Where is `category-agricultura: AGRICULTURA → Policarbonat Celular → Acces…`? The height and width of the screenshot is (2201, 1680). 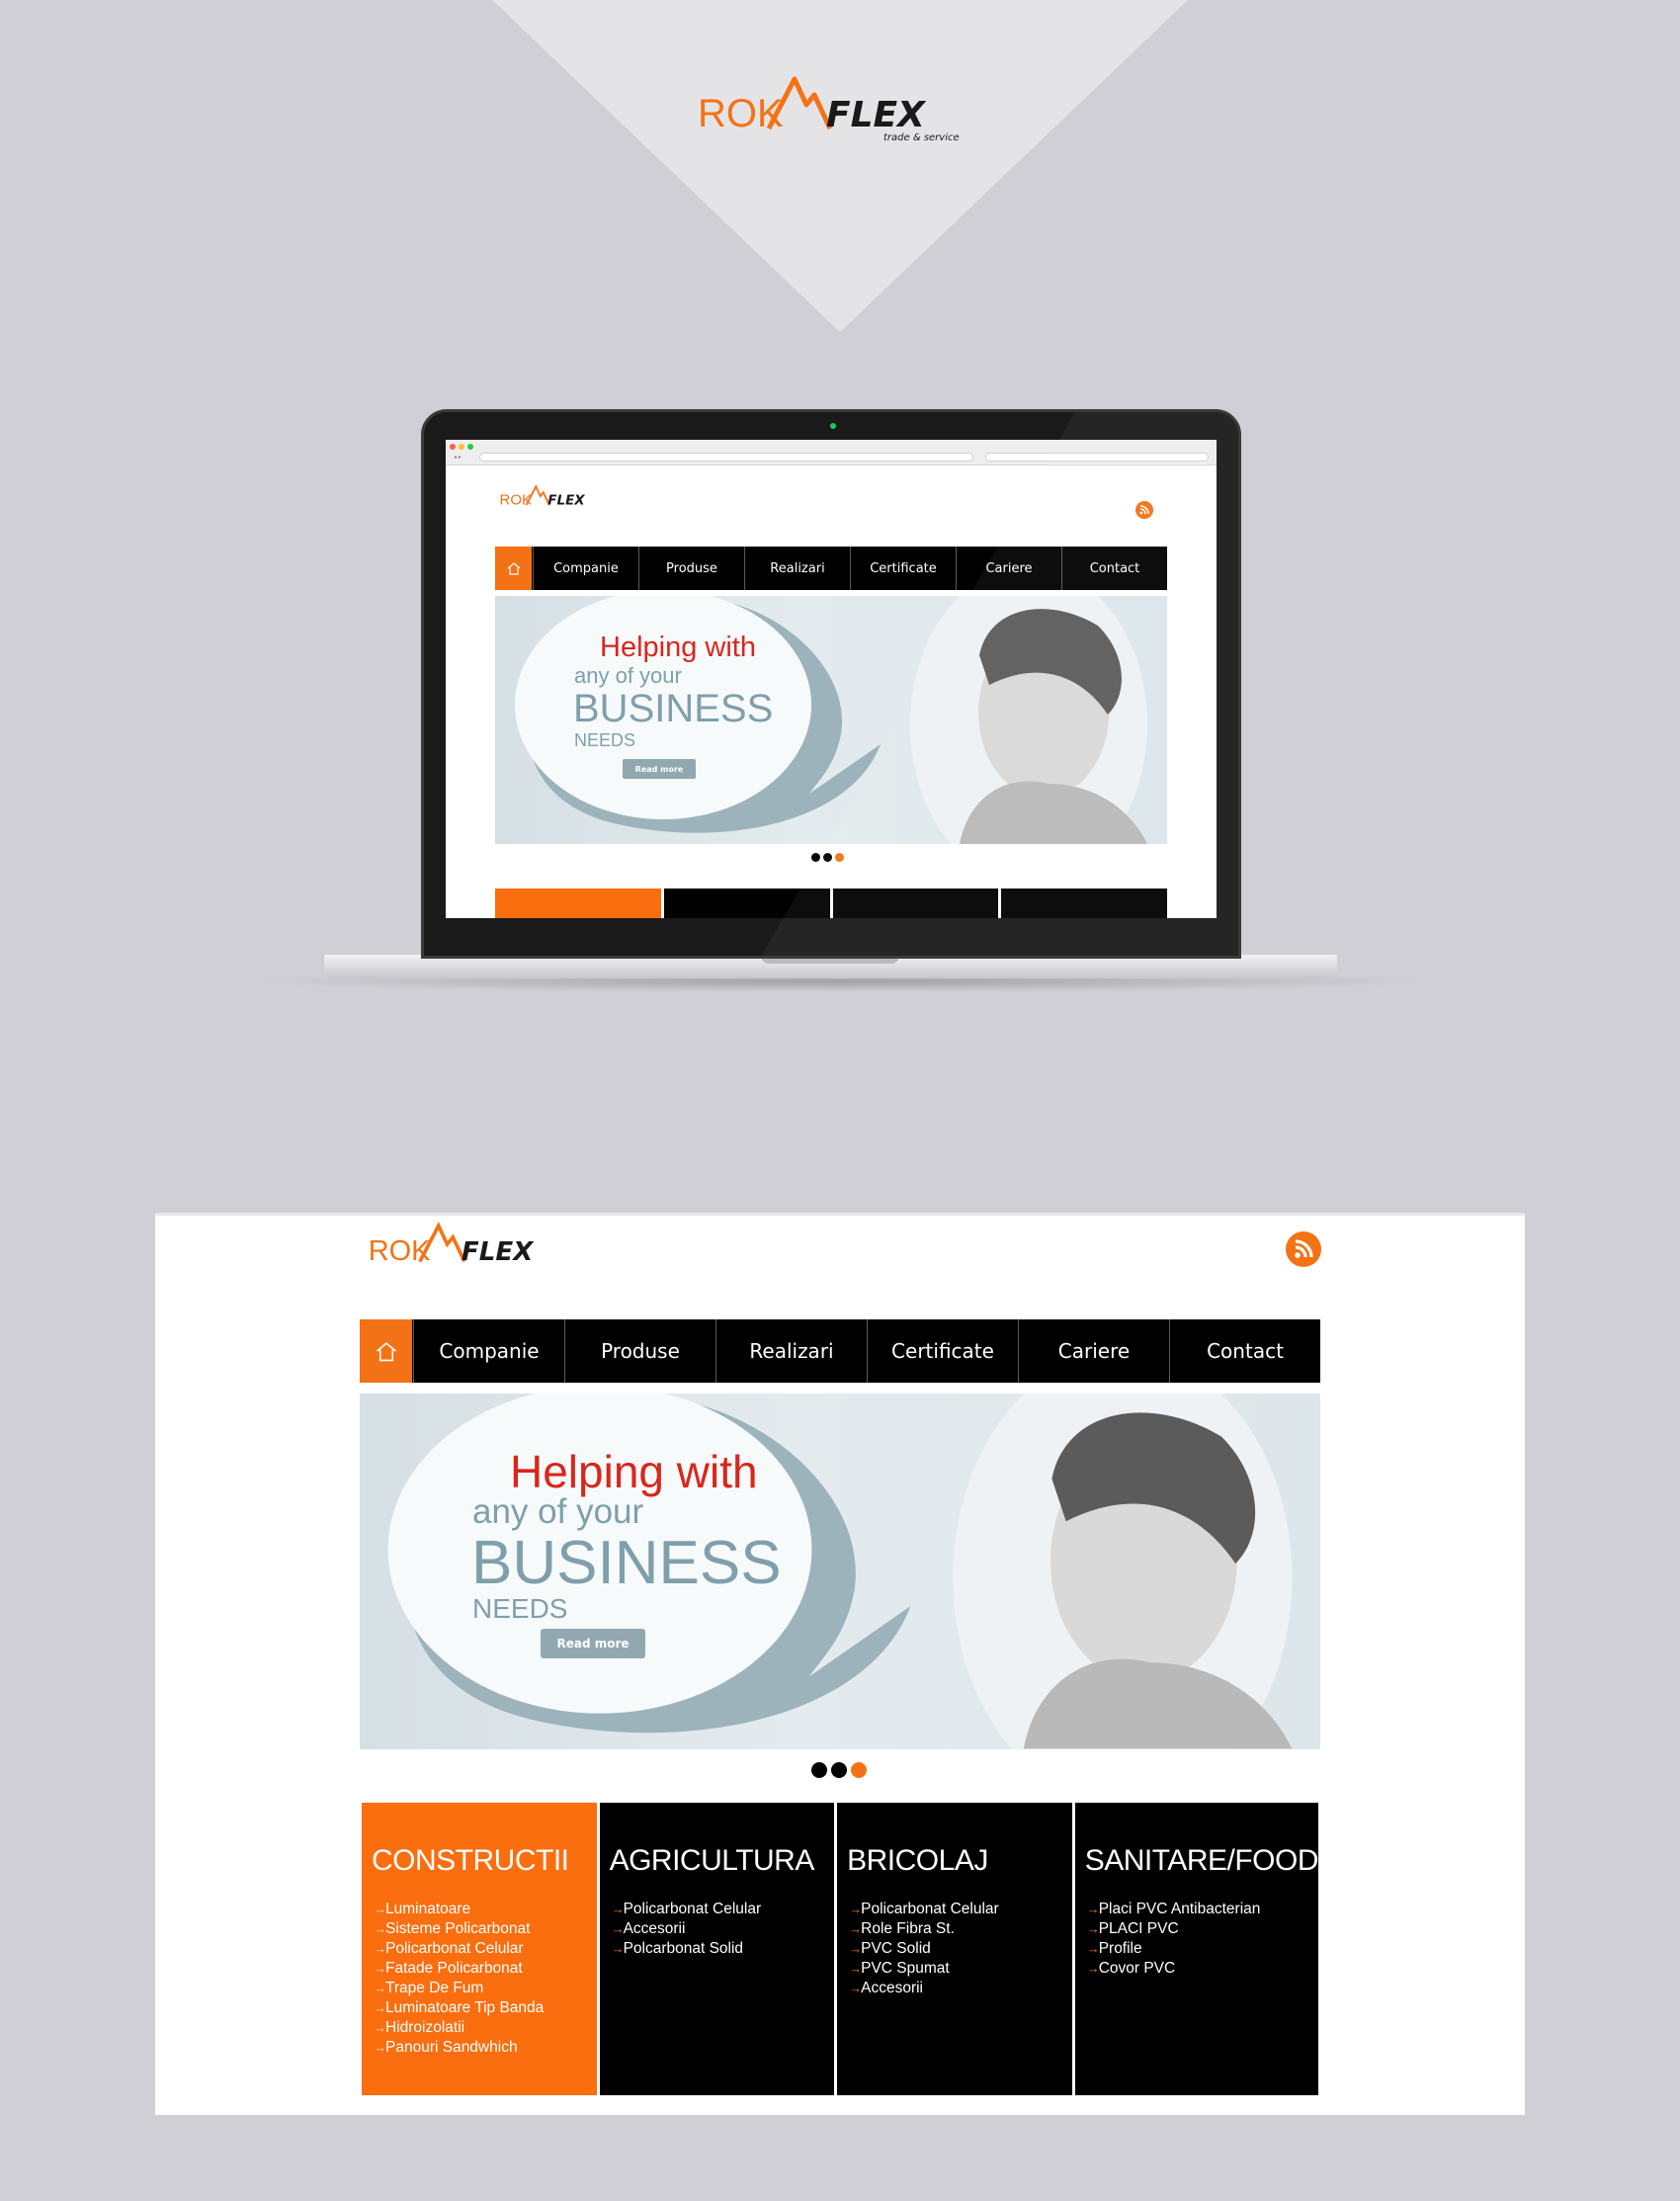
category-agricultura: AGRICULTURA → Policarbonat Celular → Acces… is located at coordinates (717, 1949).